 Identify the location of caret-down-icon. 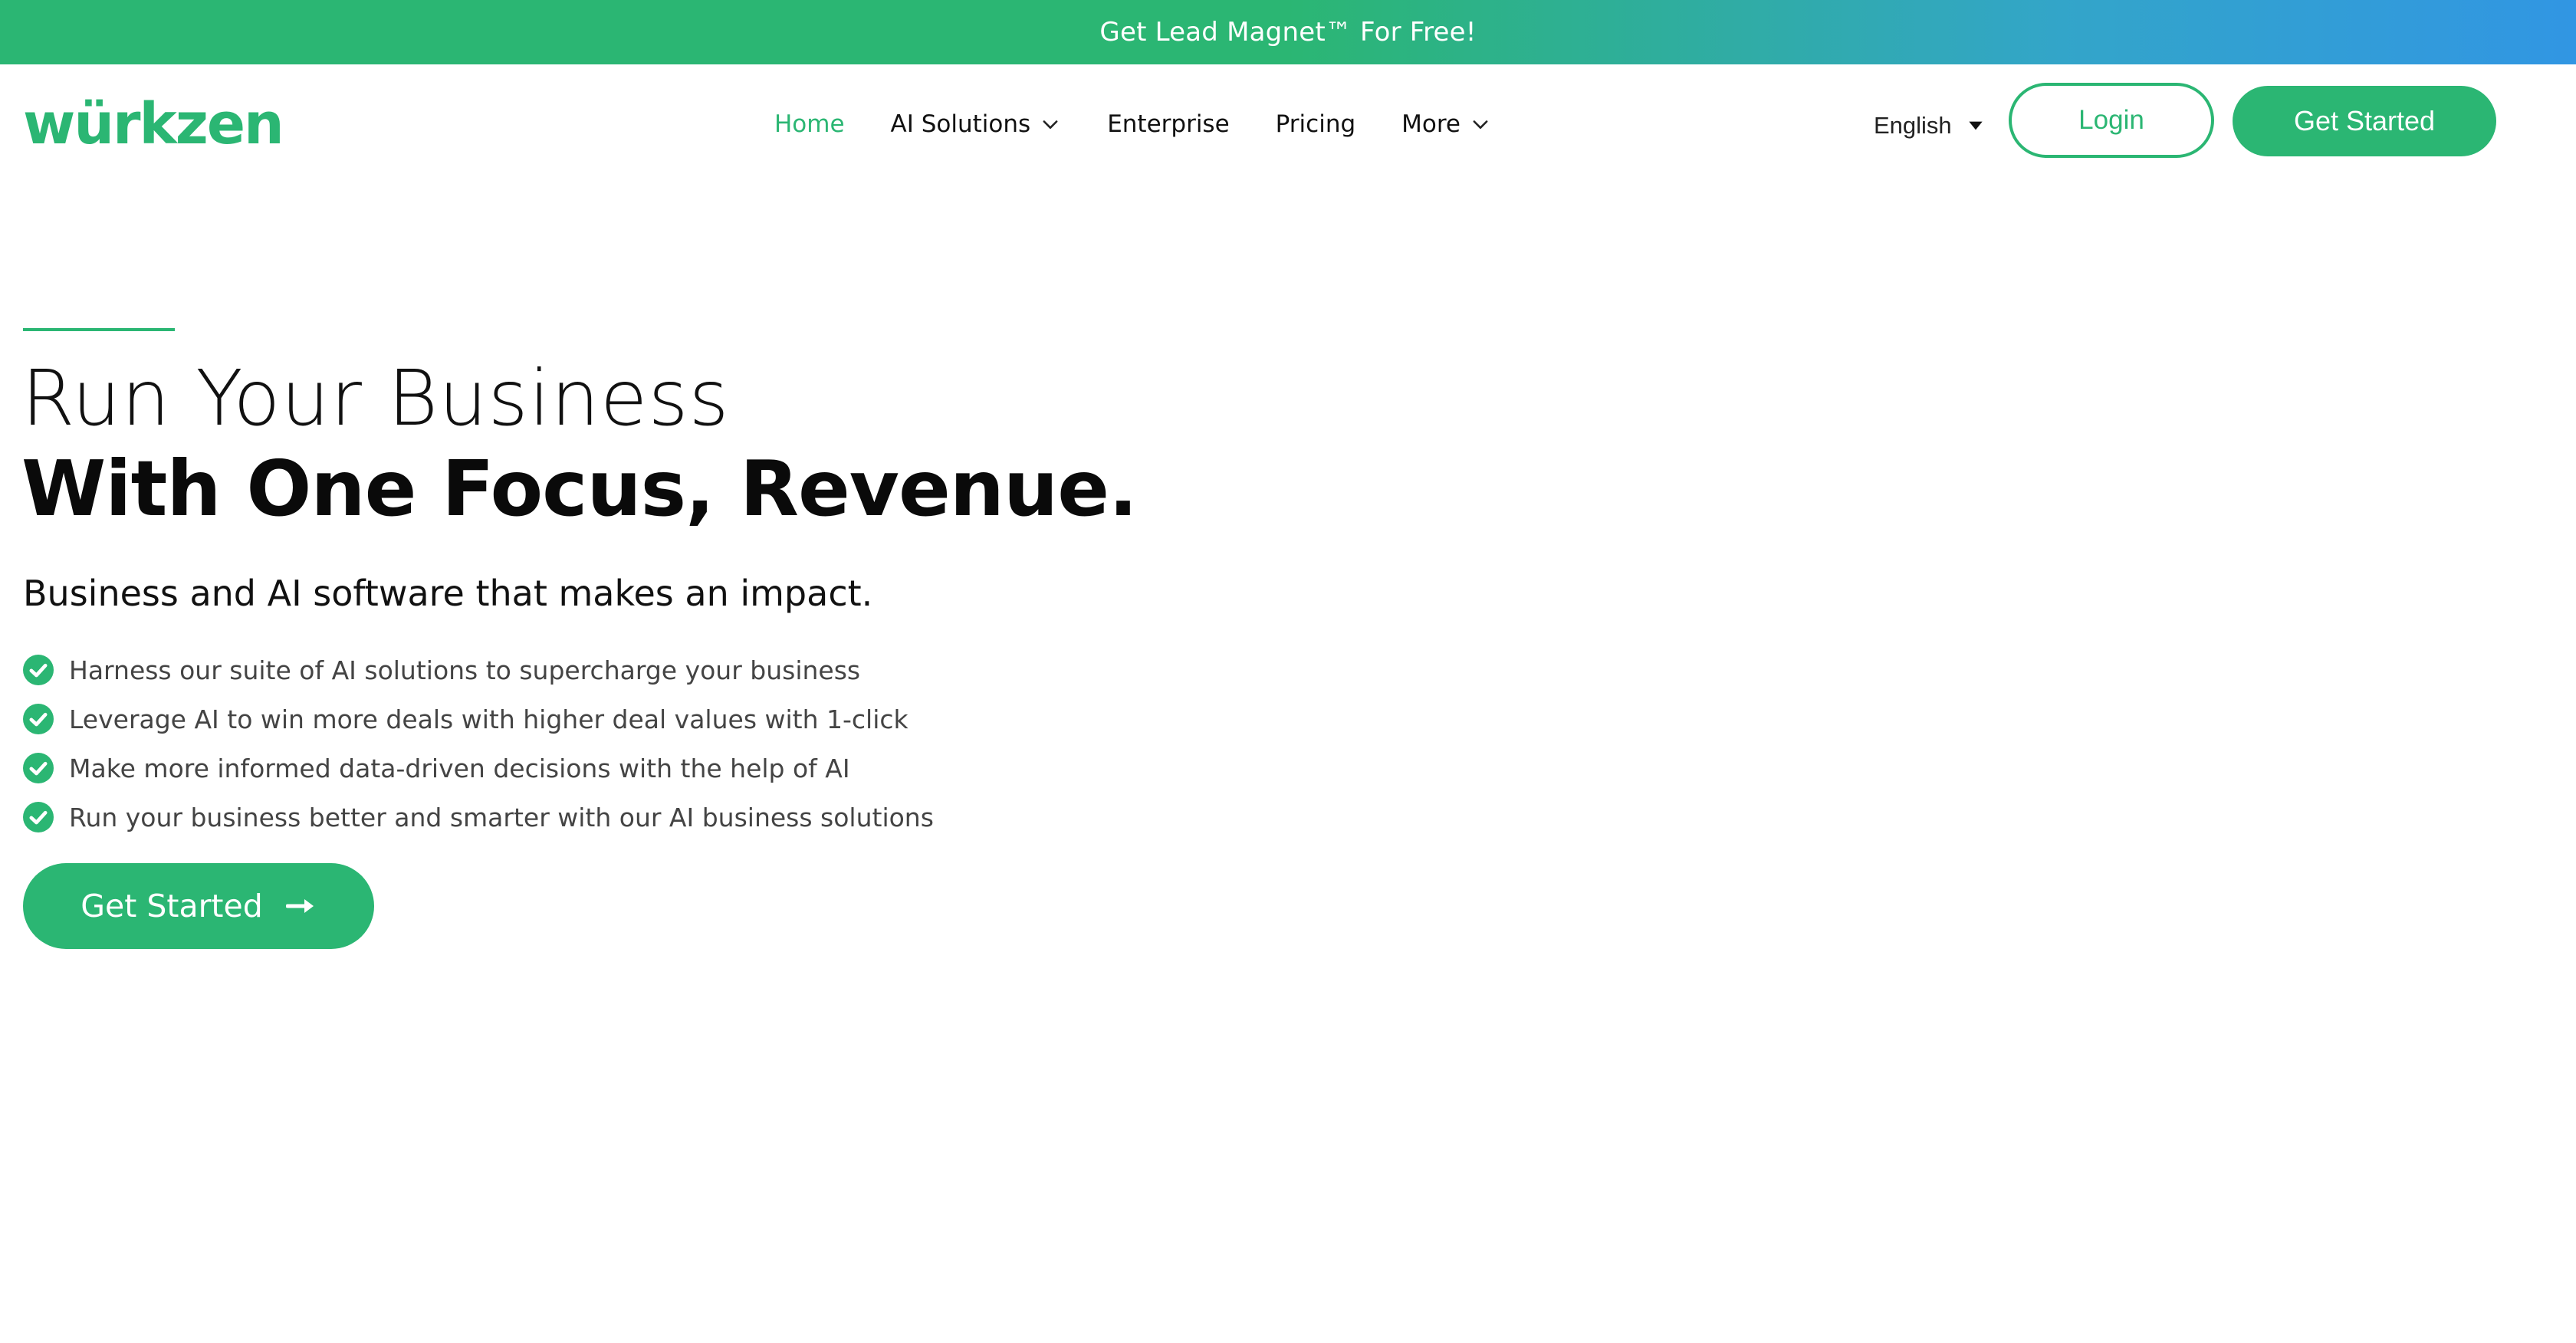
(1976, 126).